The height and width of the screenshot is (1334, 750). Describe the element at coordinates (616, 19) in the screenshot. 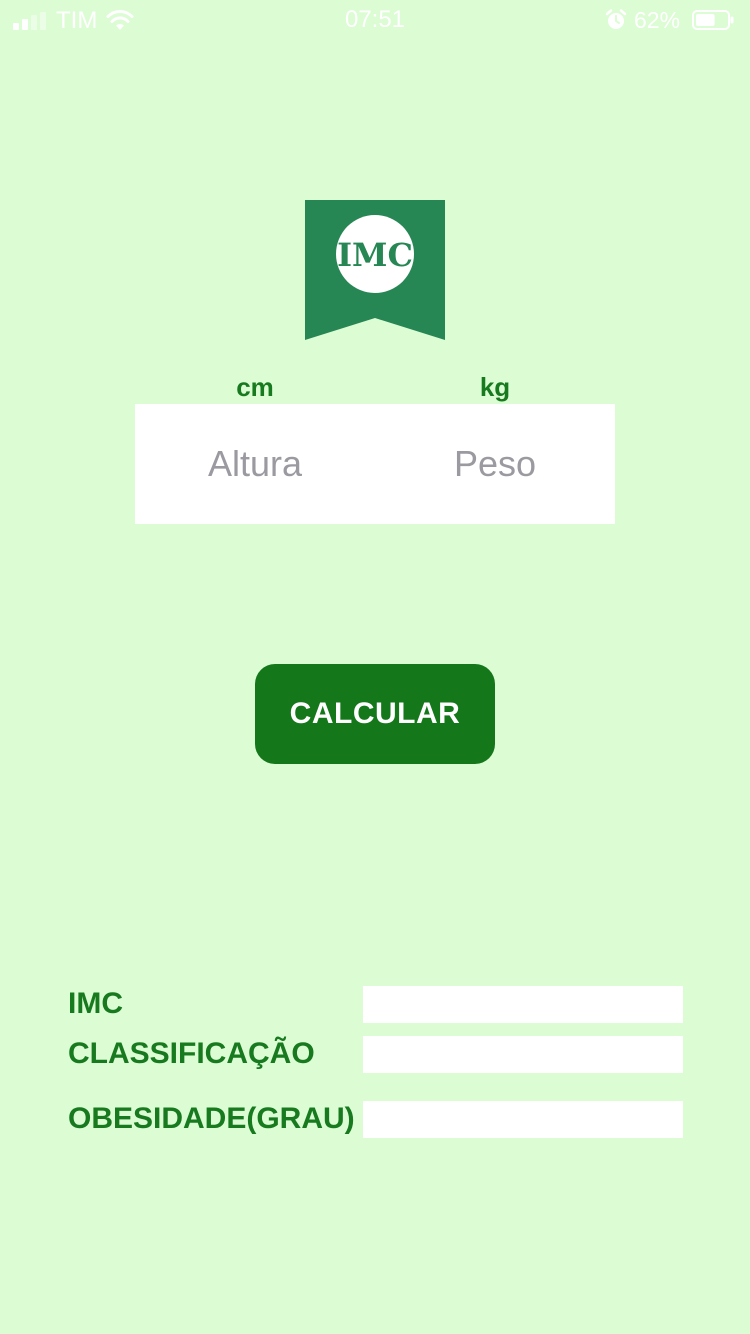

I see `alarm-icon` at that location.